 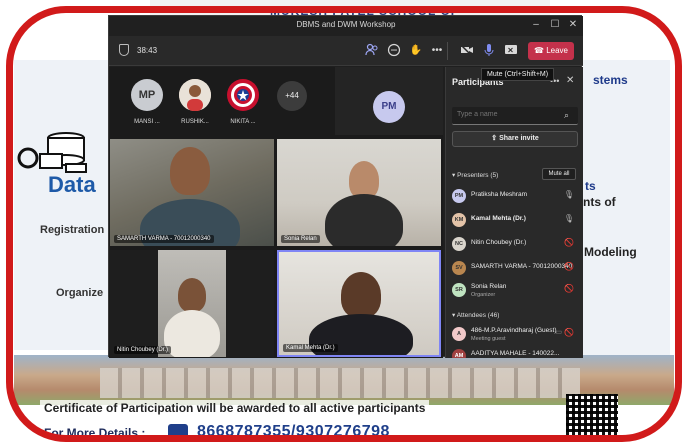 I want to click on camera-off-icon, so click(x=467, y=51).